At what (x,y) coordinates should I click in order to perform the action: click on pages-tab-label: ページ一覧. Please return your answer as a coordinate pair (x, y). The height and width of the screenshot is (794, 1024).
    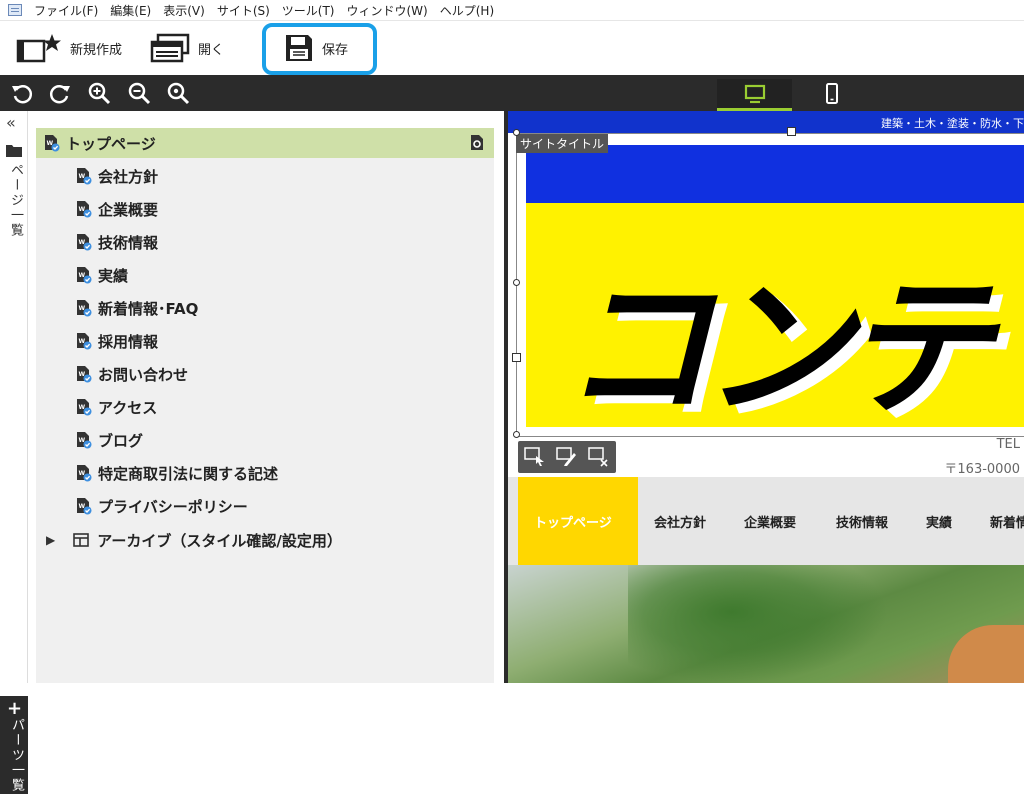
    Looking at the image, I should click on (15, 200).